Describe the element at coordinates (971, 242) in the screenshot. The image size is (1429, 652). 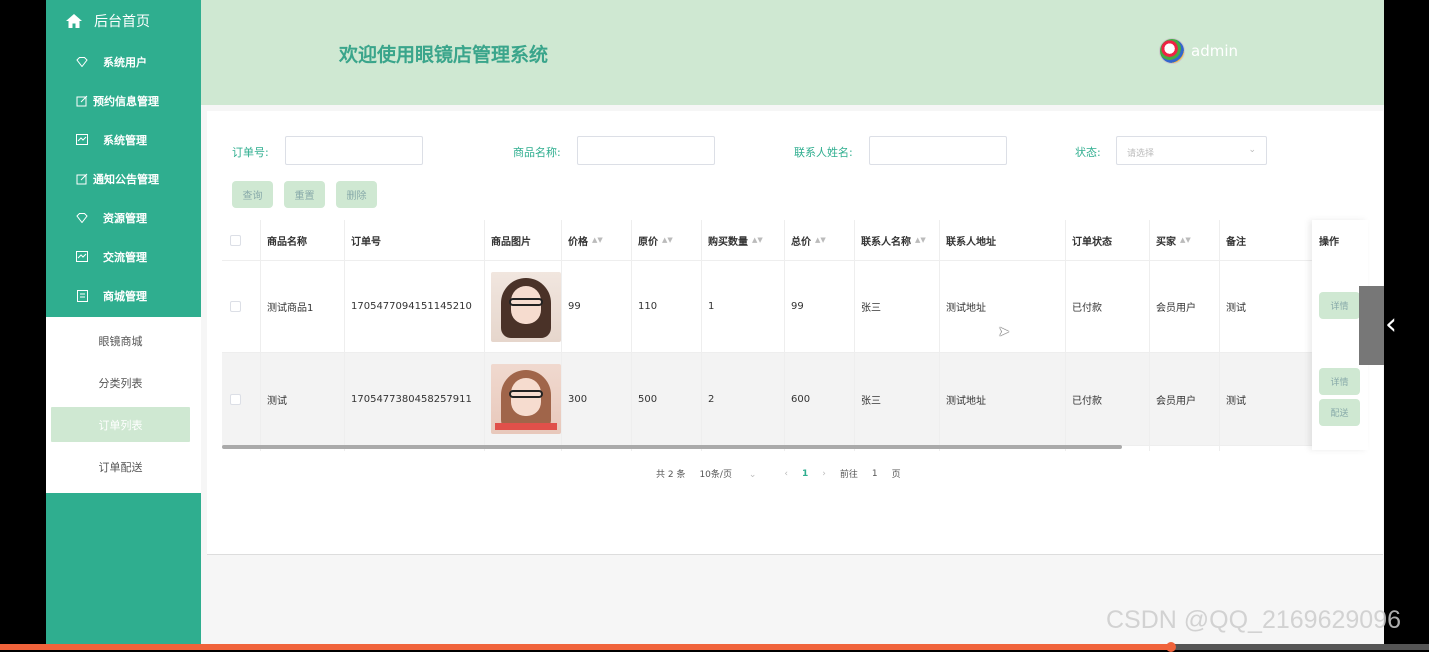
I see `col-contact-address: 联系人地址` at that location.